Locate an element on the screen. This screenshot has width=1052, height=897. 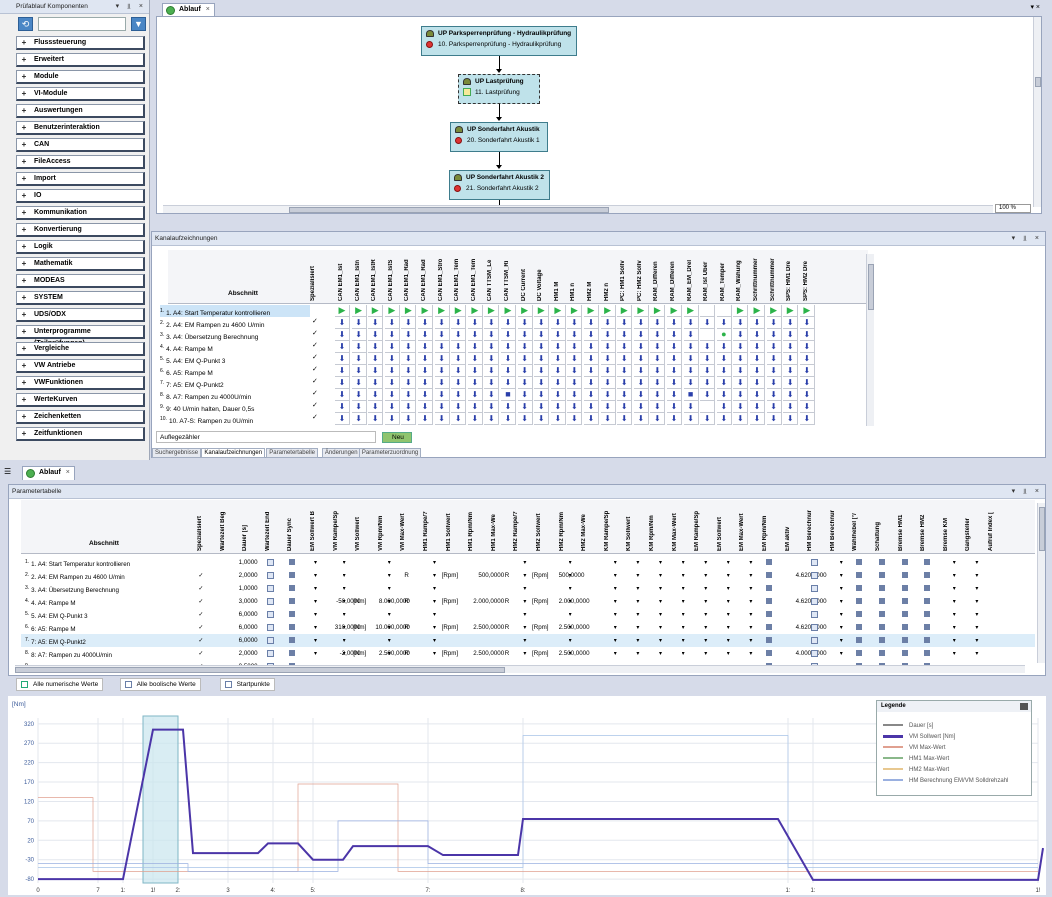
em-aktiv-bool is located at coordinates (772, 575).